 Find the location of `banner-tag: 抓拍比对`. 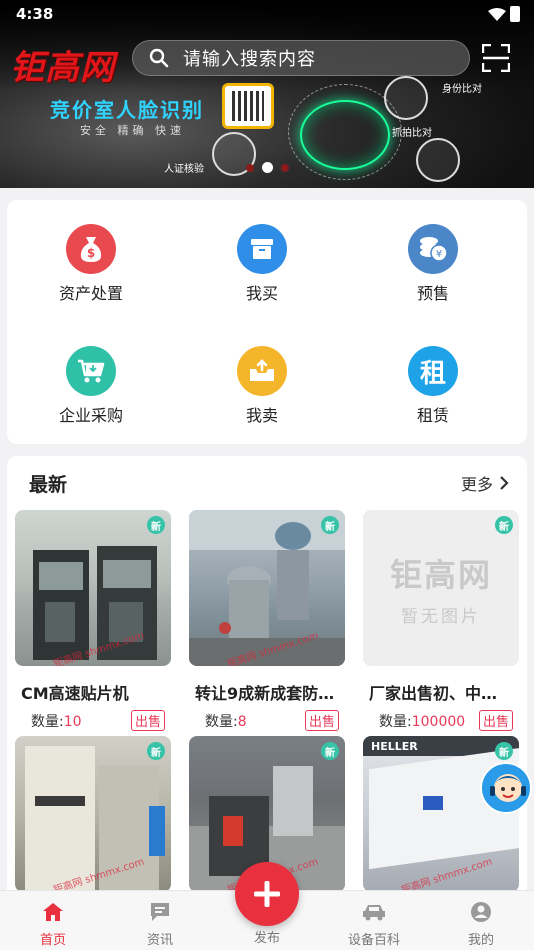

banner-tag: 抓拍比对 is located at coordinates (412, 133).